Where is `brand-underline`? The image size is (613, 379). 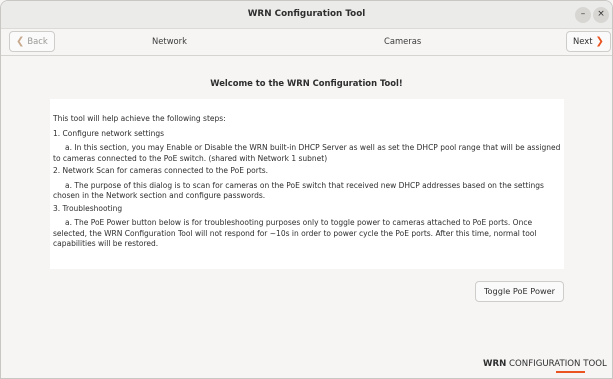 brand-underline is located at coordinates (570, 372).